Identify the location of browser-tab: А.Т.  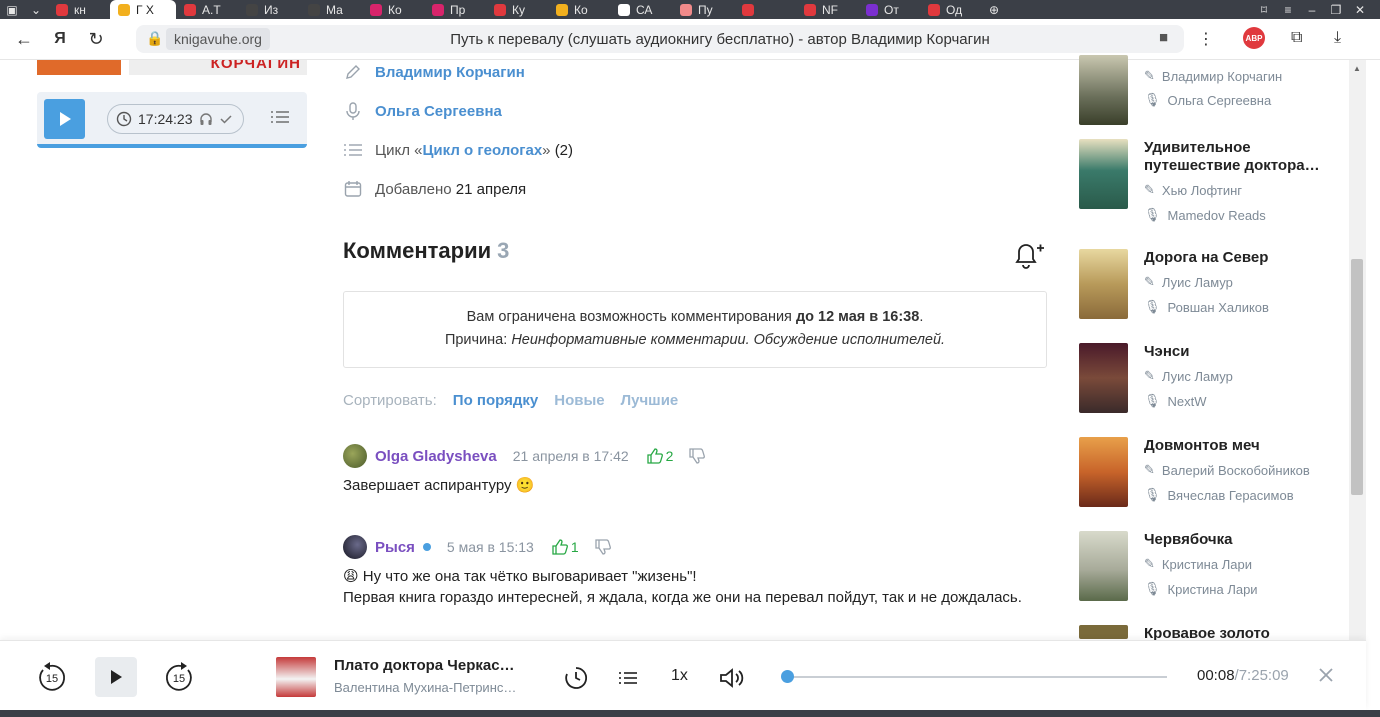
(207, 9).